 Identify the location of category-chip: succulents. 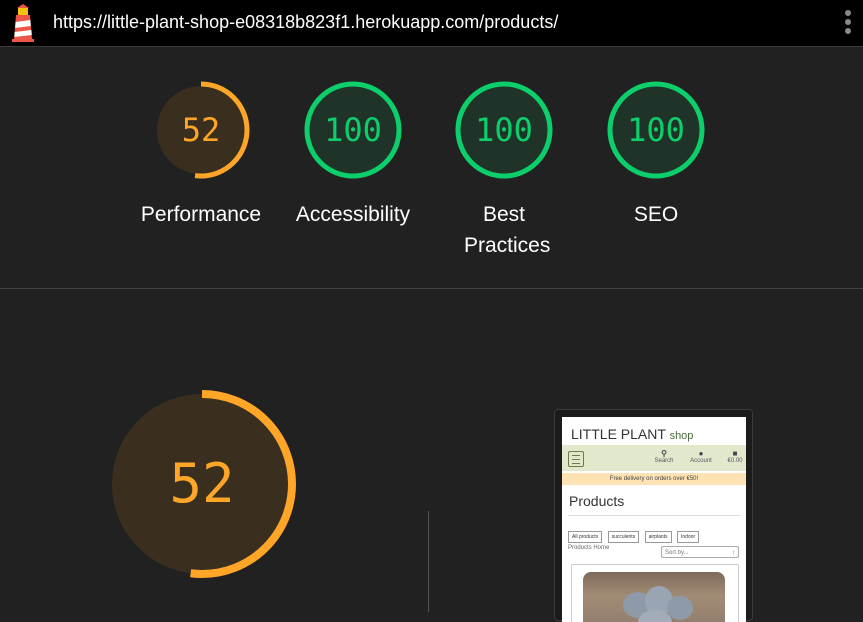
(623, 537).